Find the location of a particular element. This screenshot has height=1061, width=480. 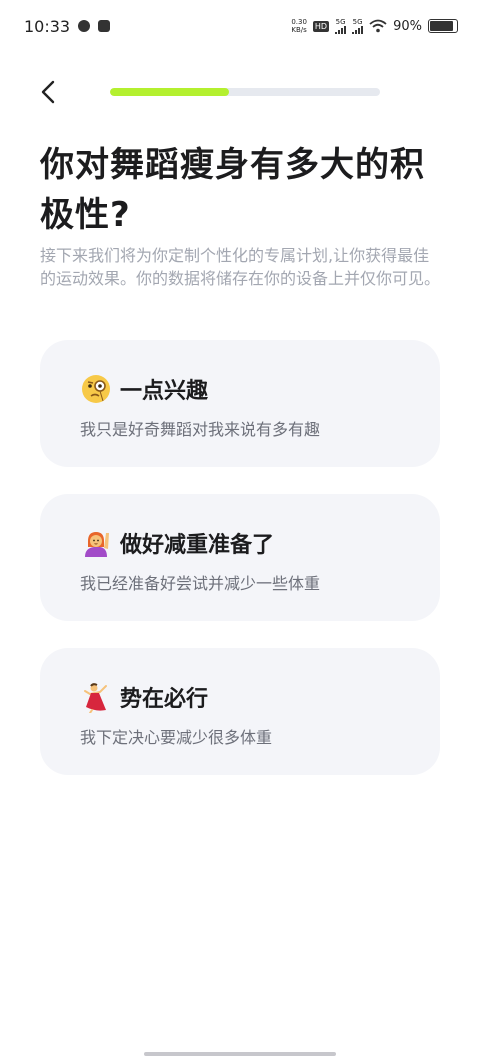

battery-fill is located at coordinates (442, 26).